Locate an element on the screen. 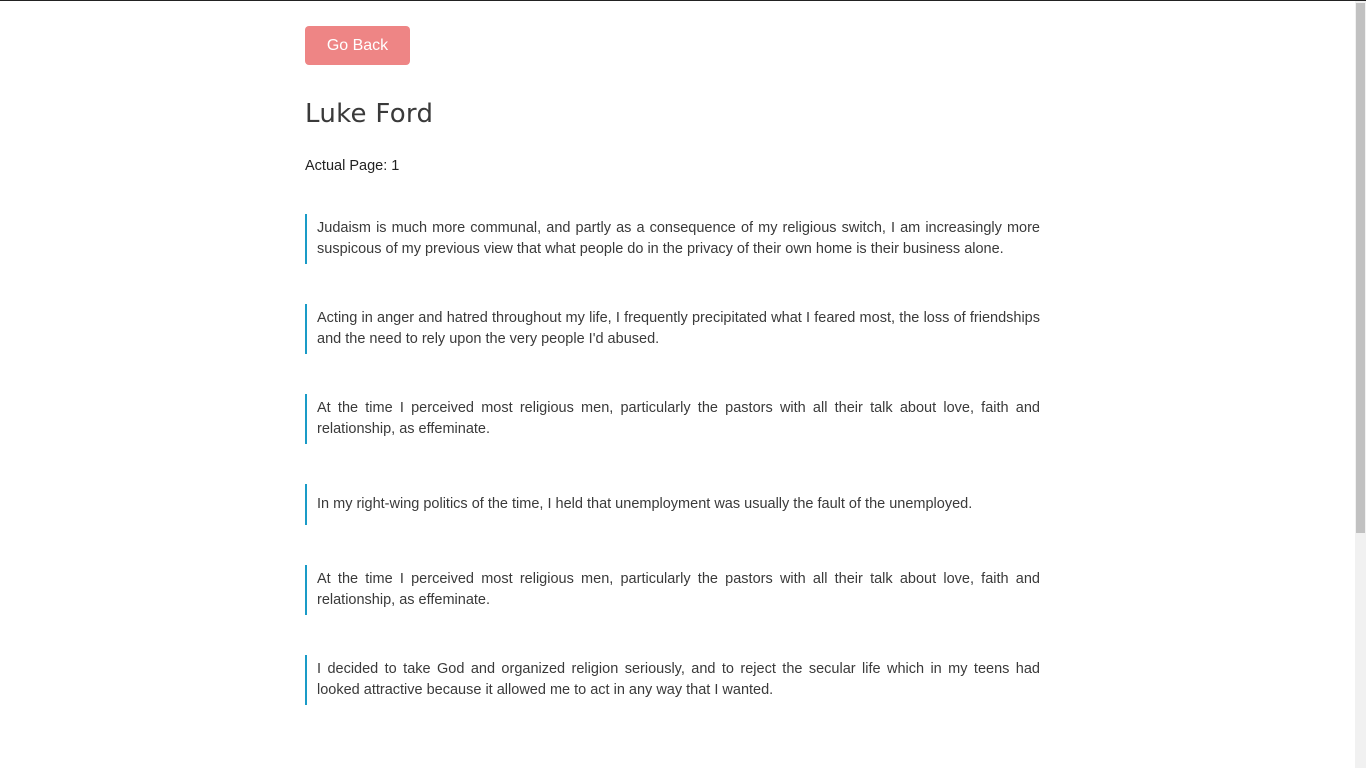 This screenshot has width=1366, height=768. author-name-heading: Luke Ford is located at coordinates (369, 114).